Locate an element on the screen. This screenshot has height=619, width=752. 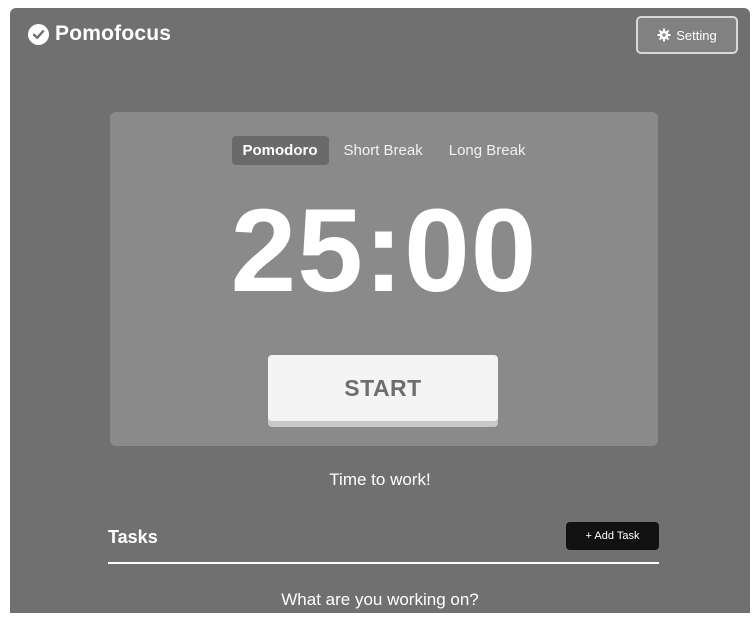
setting-label: Setting is located at coordinates (696, 35).